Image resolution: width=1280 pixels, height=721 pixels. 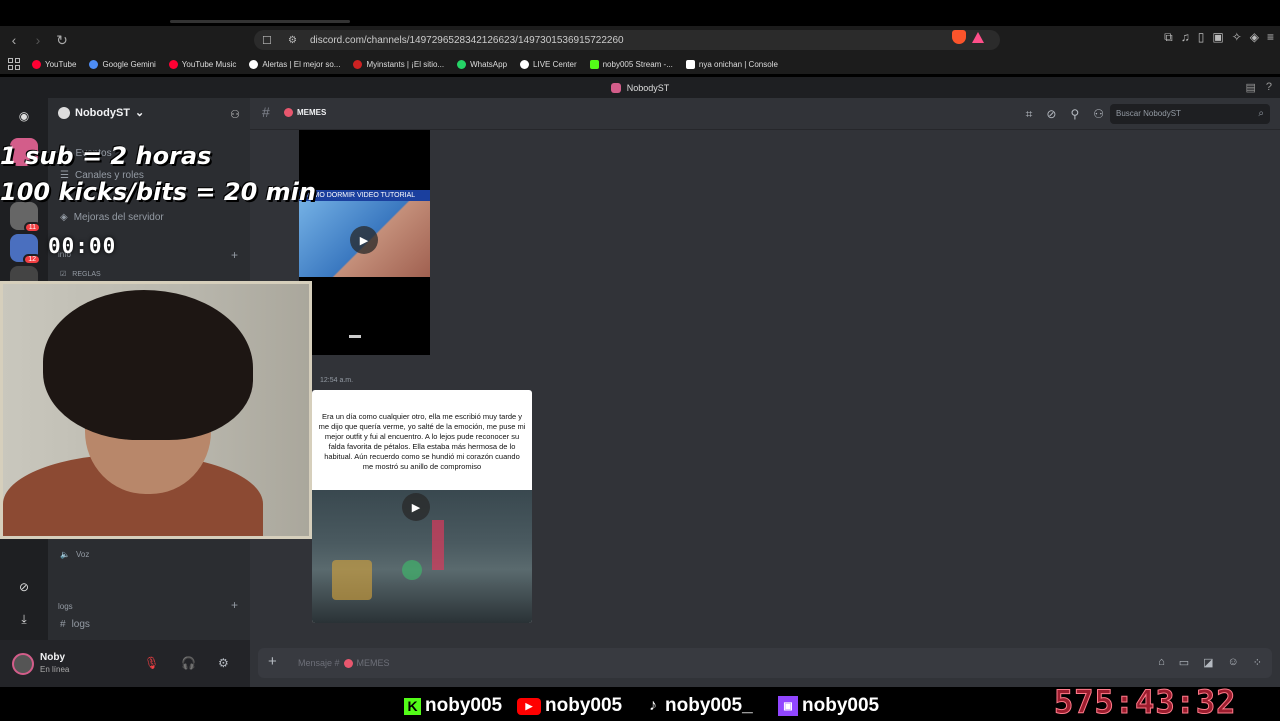 I want to click on back-icon: ‹, so click(x=14, y=40).